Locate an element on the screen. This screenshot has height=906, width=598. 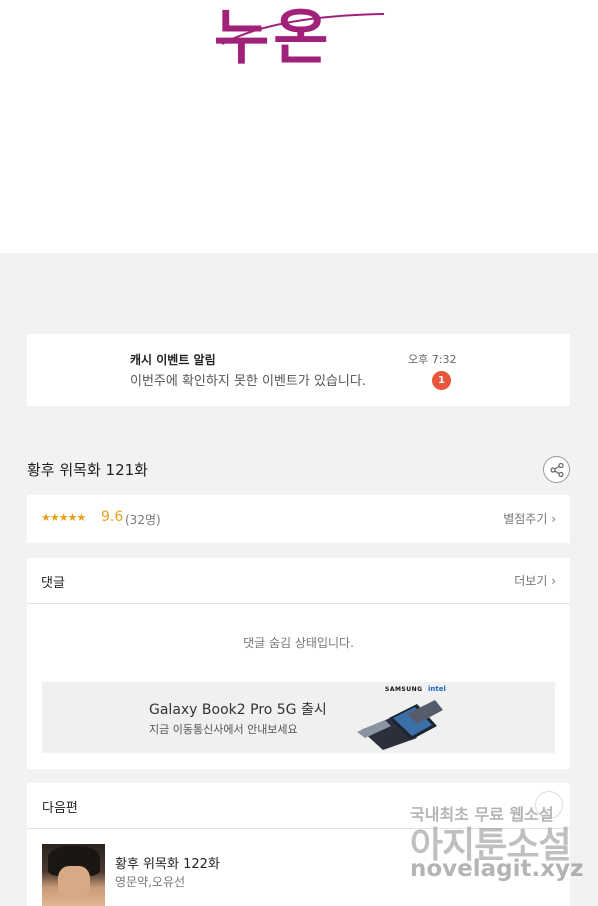
ad-title: Galaxy Book2 Pro 5G 출시 is located at coordinates (238, 710).